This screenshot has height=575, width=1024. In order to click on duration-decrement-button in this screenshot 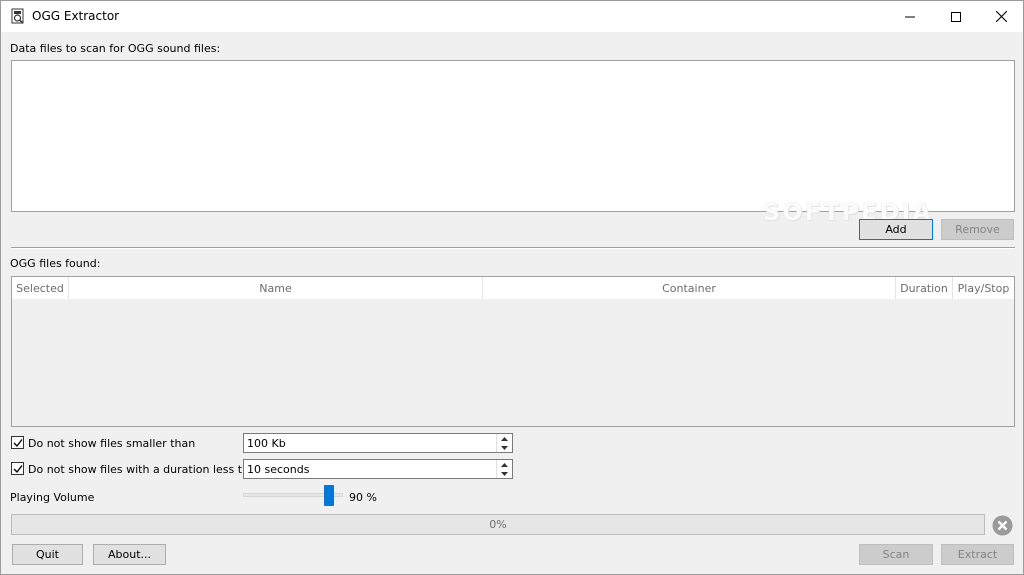, I will do `click(504, 473)`.